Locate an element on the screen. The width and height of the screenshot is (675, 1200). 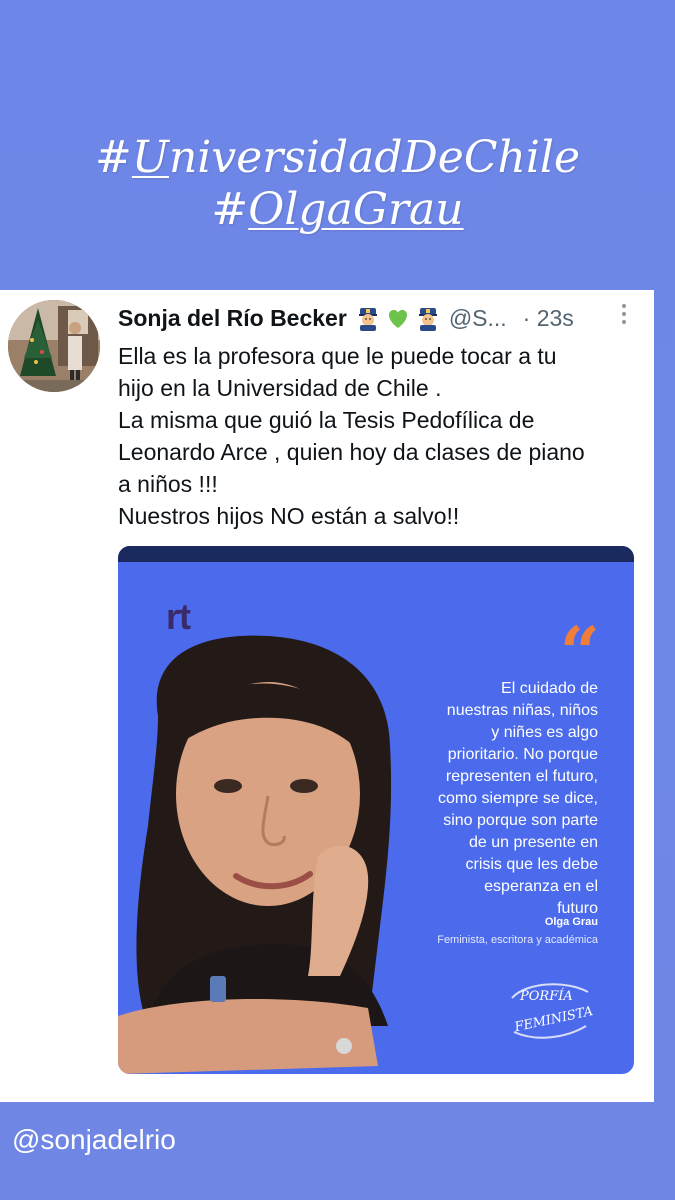
tweet-header: Sonja del Río Becker @S... · 23s is located at coordinates (383, 318).